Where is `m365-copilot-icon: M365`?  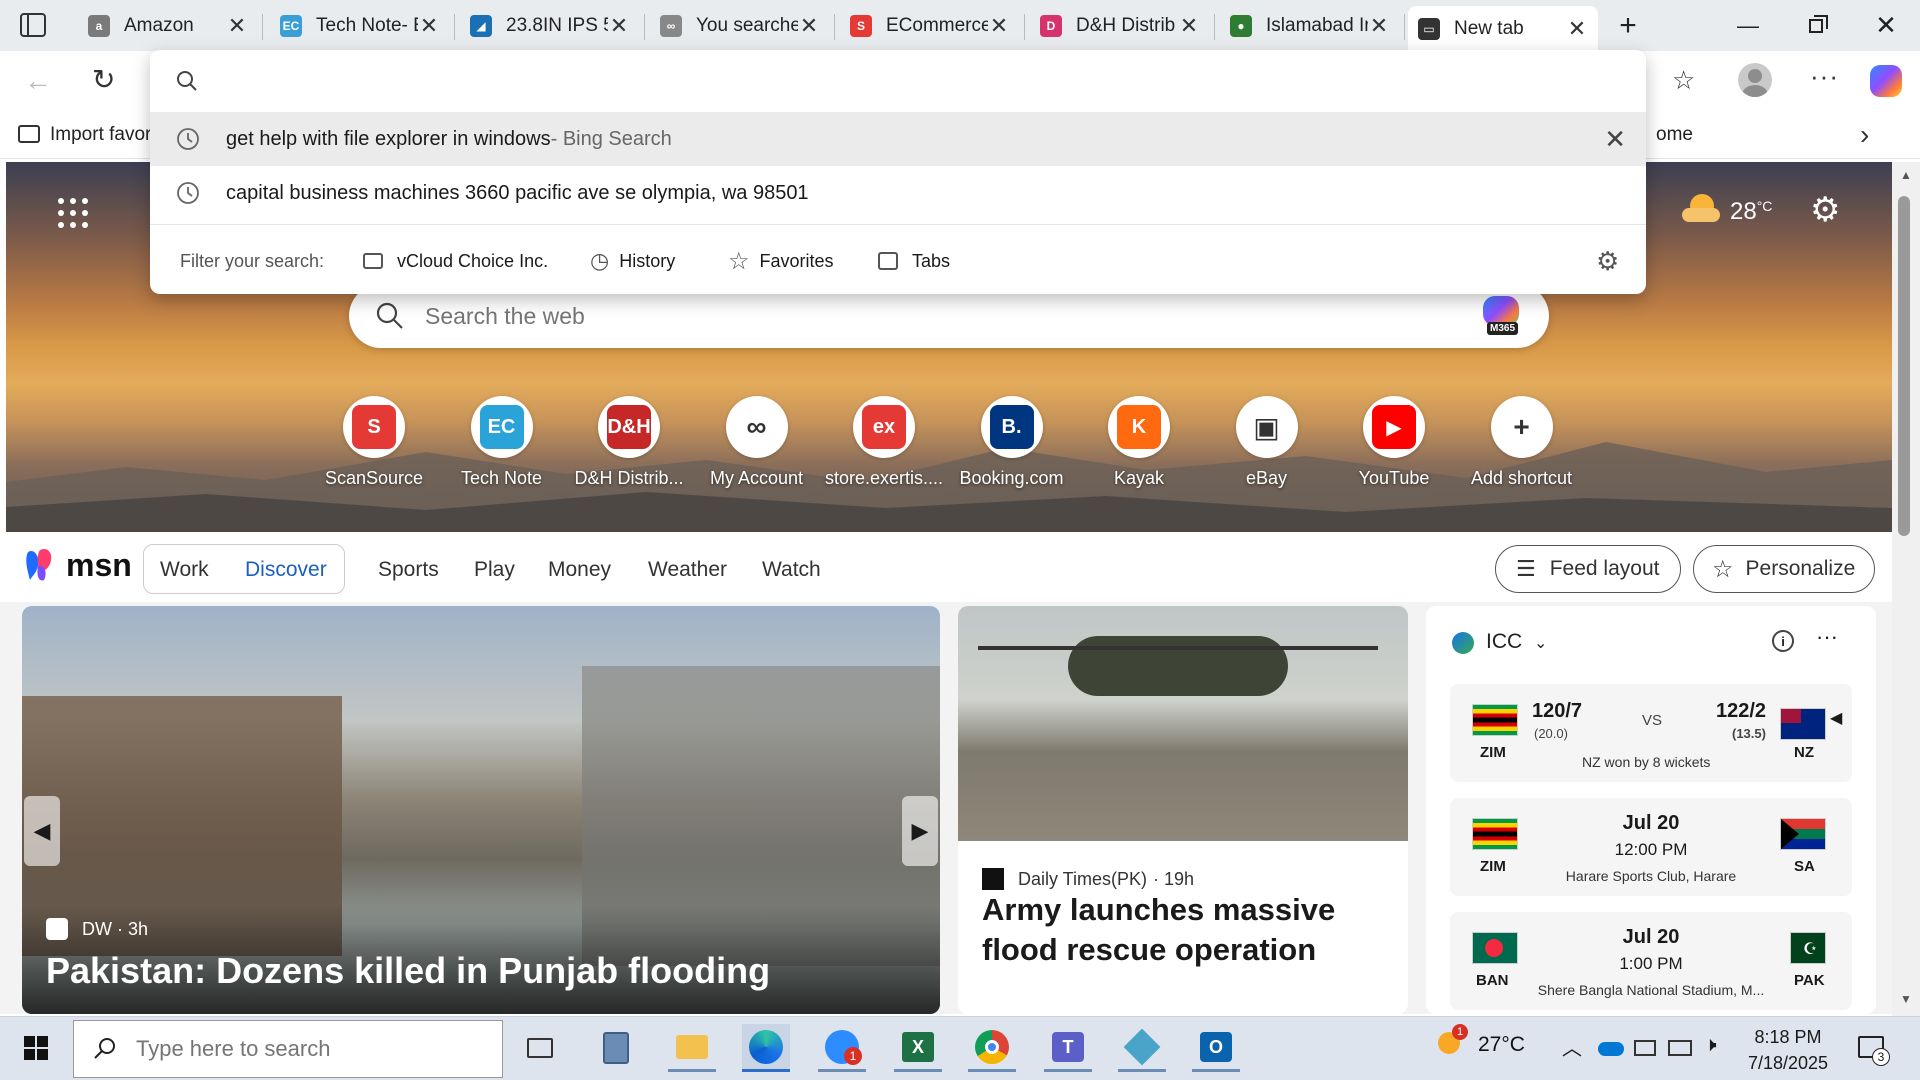 m365-copilot-icon: M365 is located at coordinates (1501, 316).